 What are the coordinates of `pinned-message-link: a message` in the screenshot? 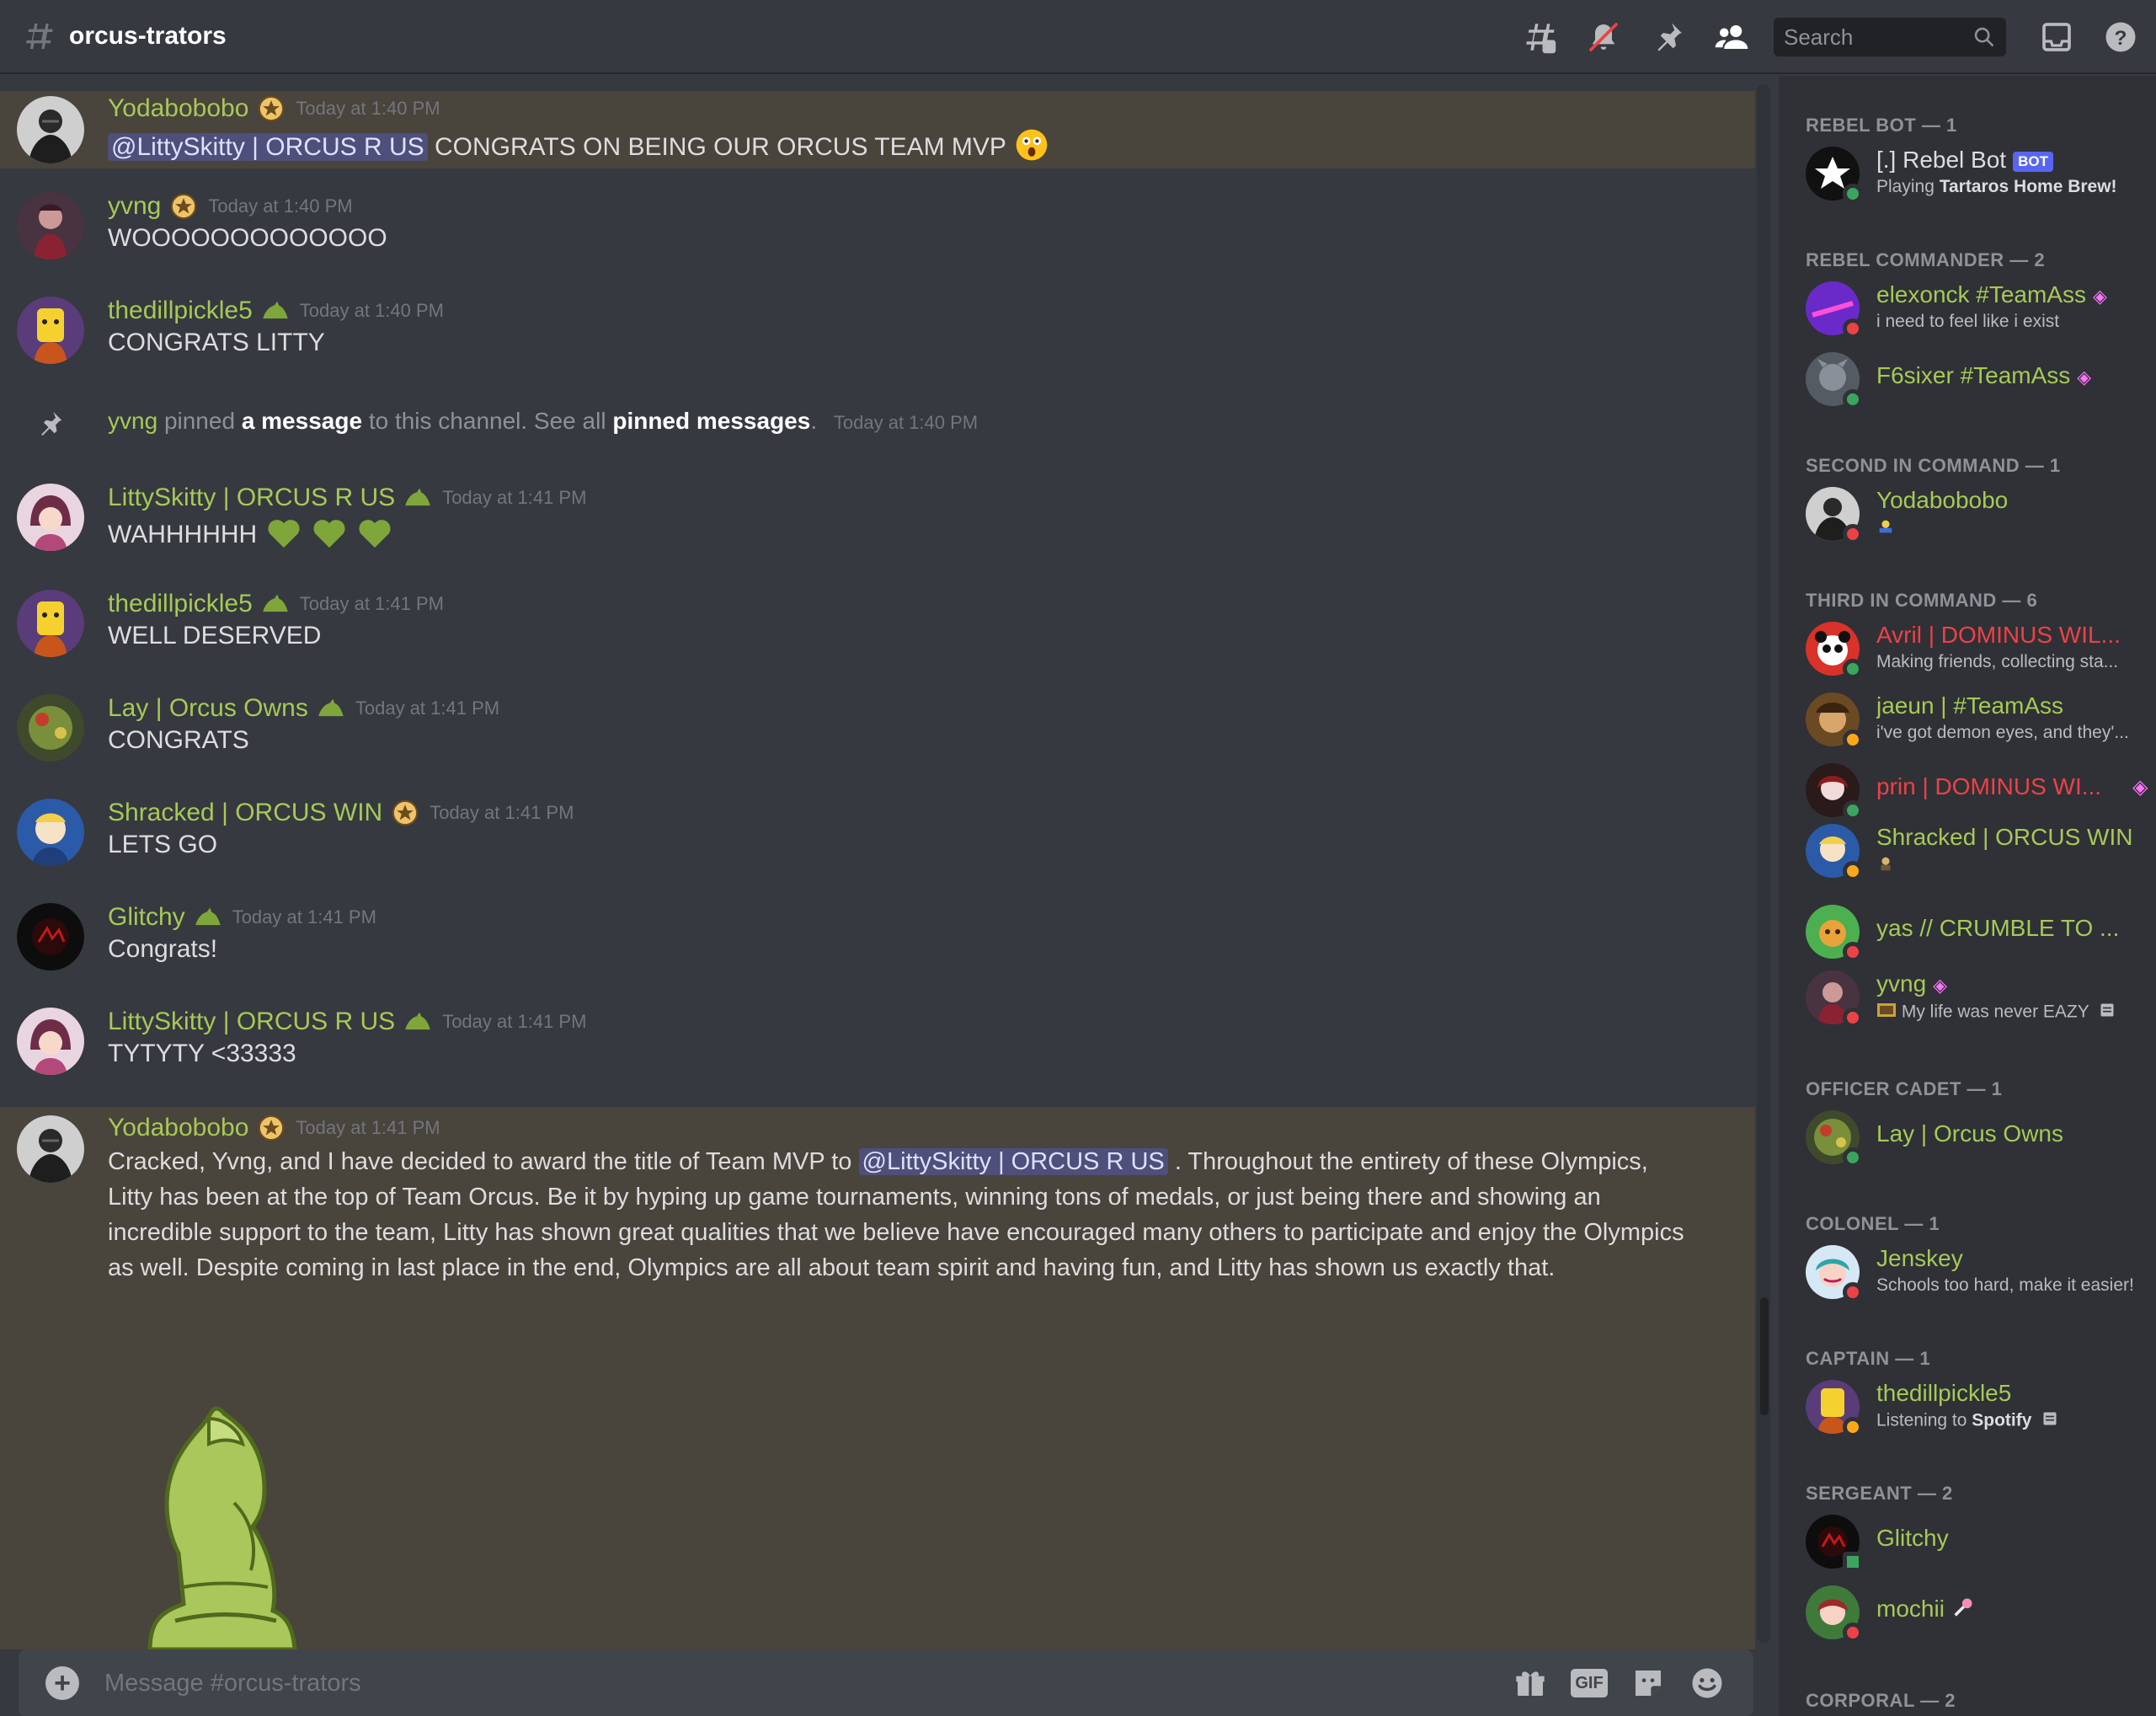 It's located at (302, 421).